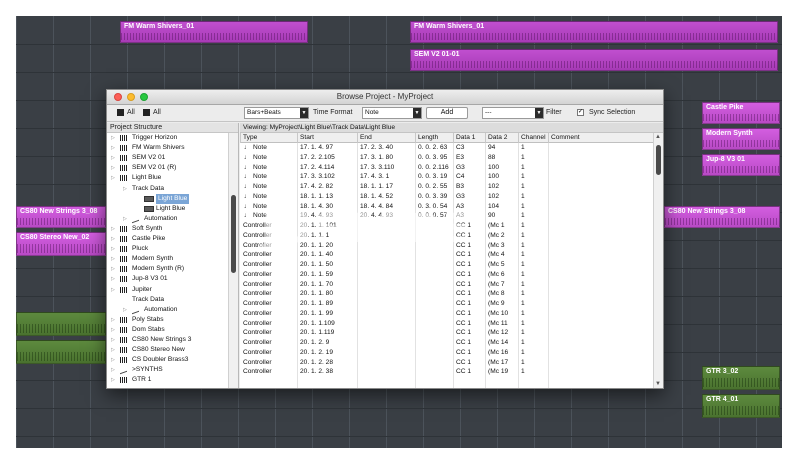 The image size is (799, 465). Describe the element at coordinates (435, 148) in the screenshot. I see `cell-length: 0. 0. 2. 63` at that location.